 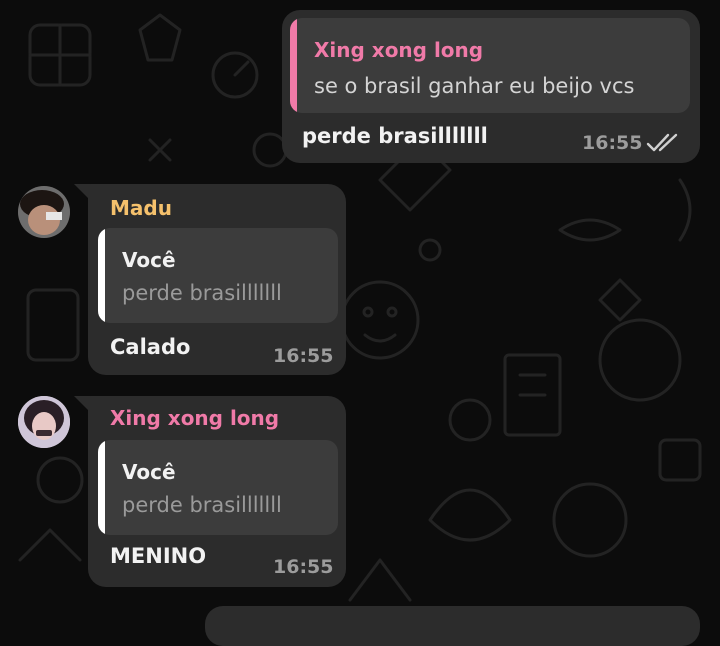 I want to click on double-check-icon, so click(x=662, y=142).